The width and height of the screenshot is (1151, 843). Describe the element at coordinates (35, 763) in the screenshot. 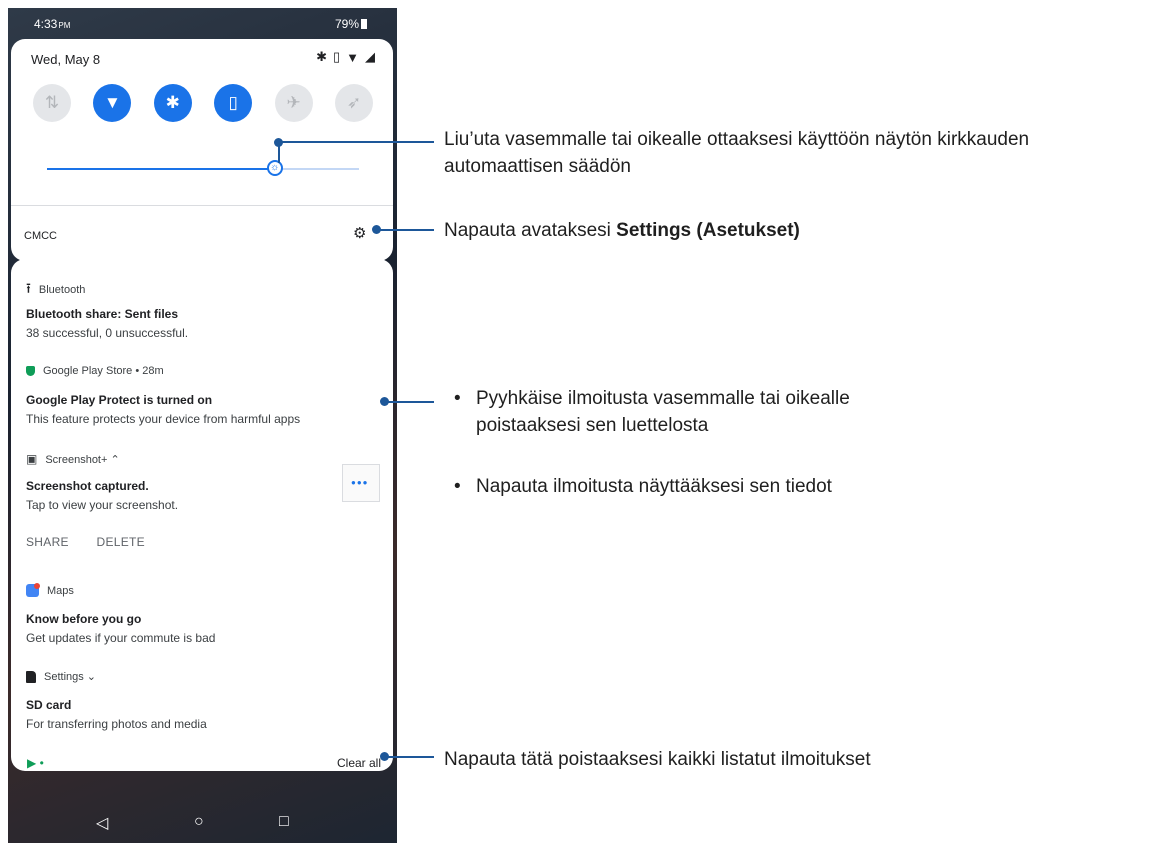

I see `play-icon: ▶ •` at that location.